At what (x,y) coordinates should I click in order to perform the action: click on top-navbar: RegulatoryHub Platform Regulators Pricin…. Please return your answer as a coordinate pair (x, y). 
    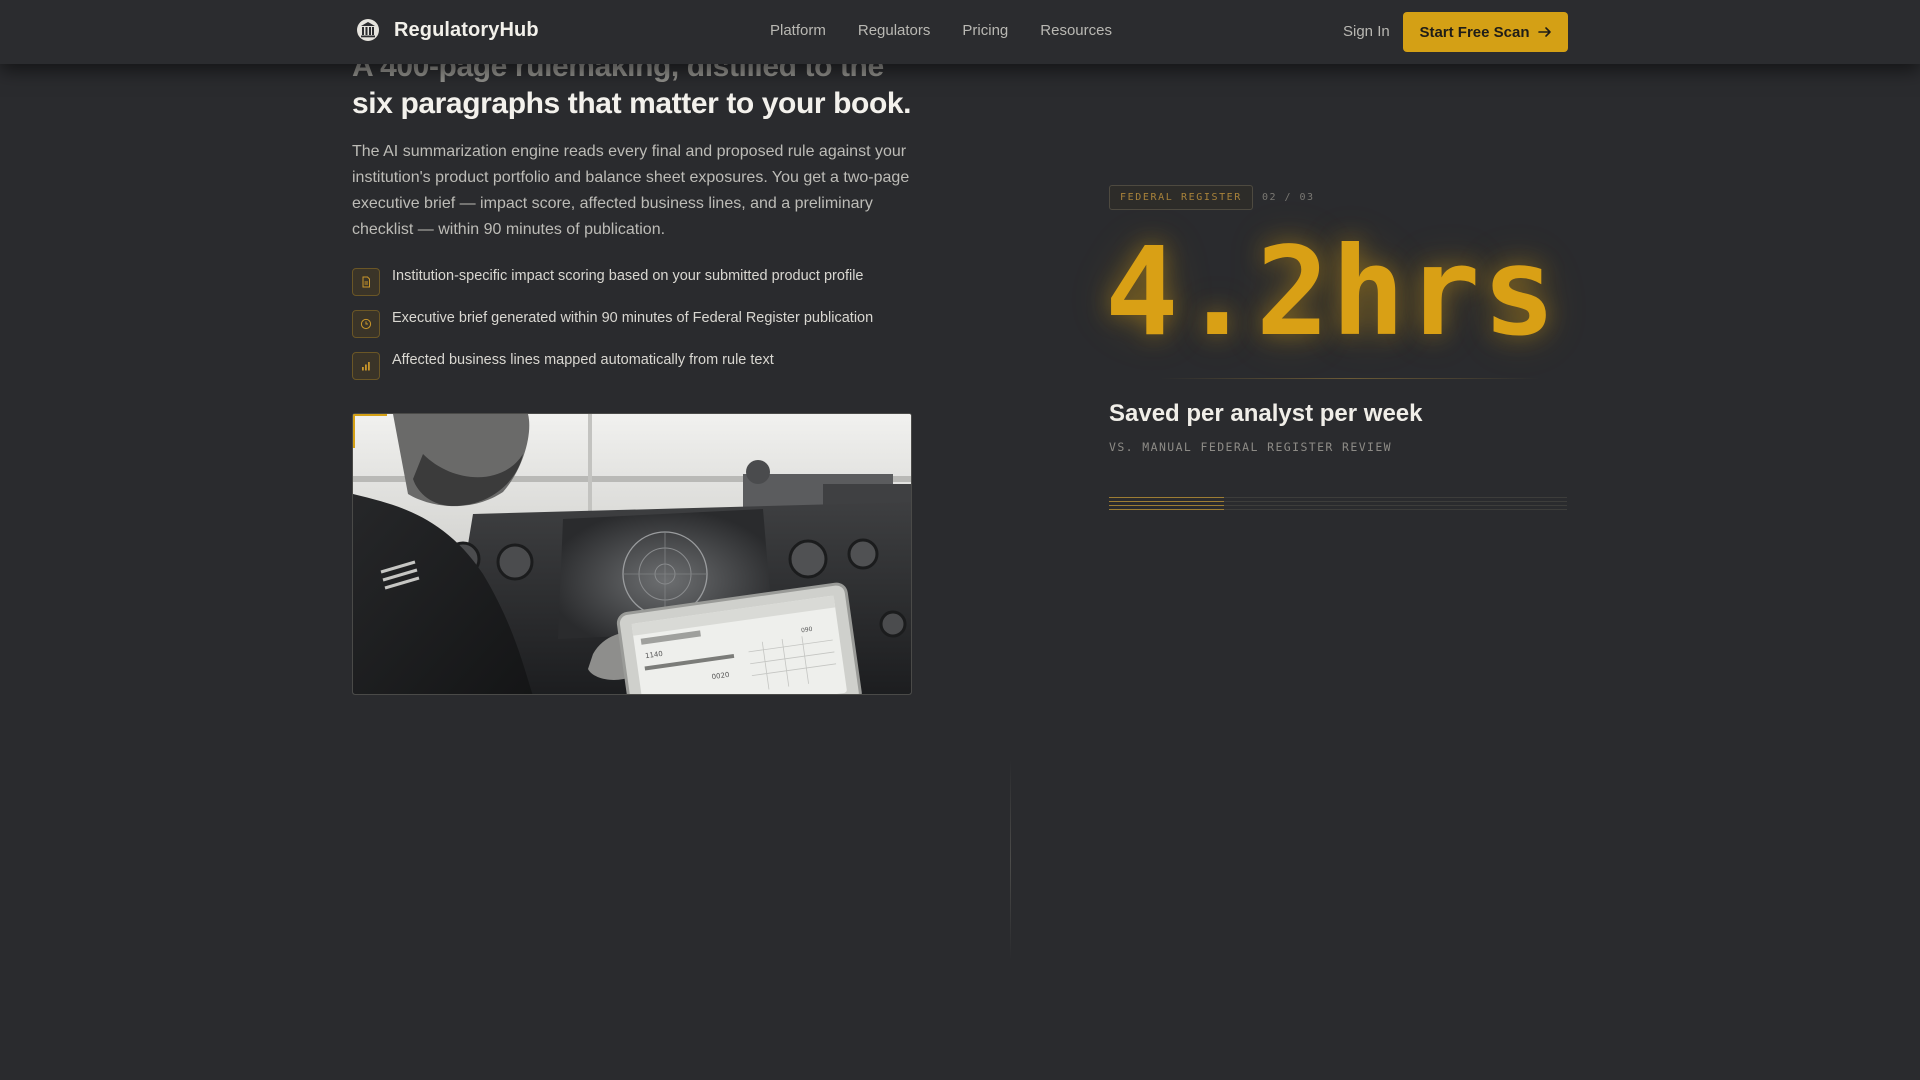
    Looking at the image, I should click on (960, 32).